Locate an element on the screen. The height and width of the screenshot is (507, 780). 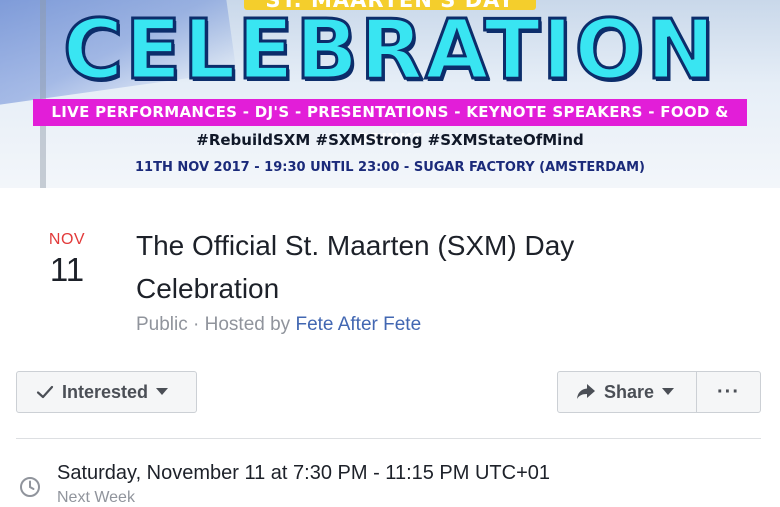
more-options-button: ··· is located at coordinates (728, 392).